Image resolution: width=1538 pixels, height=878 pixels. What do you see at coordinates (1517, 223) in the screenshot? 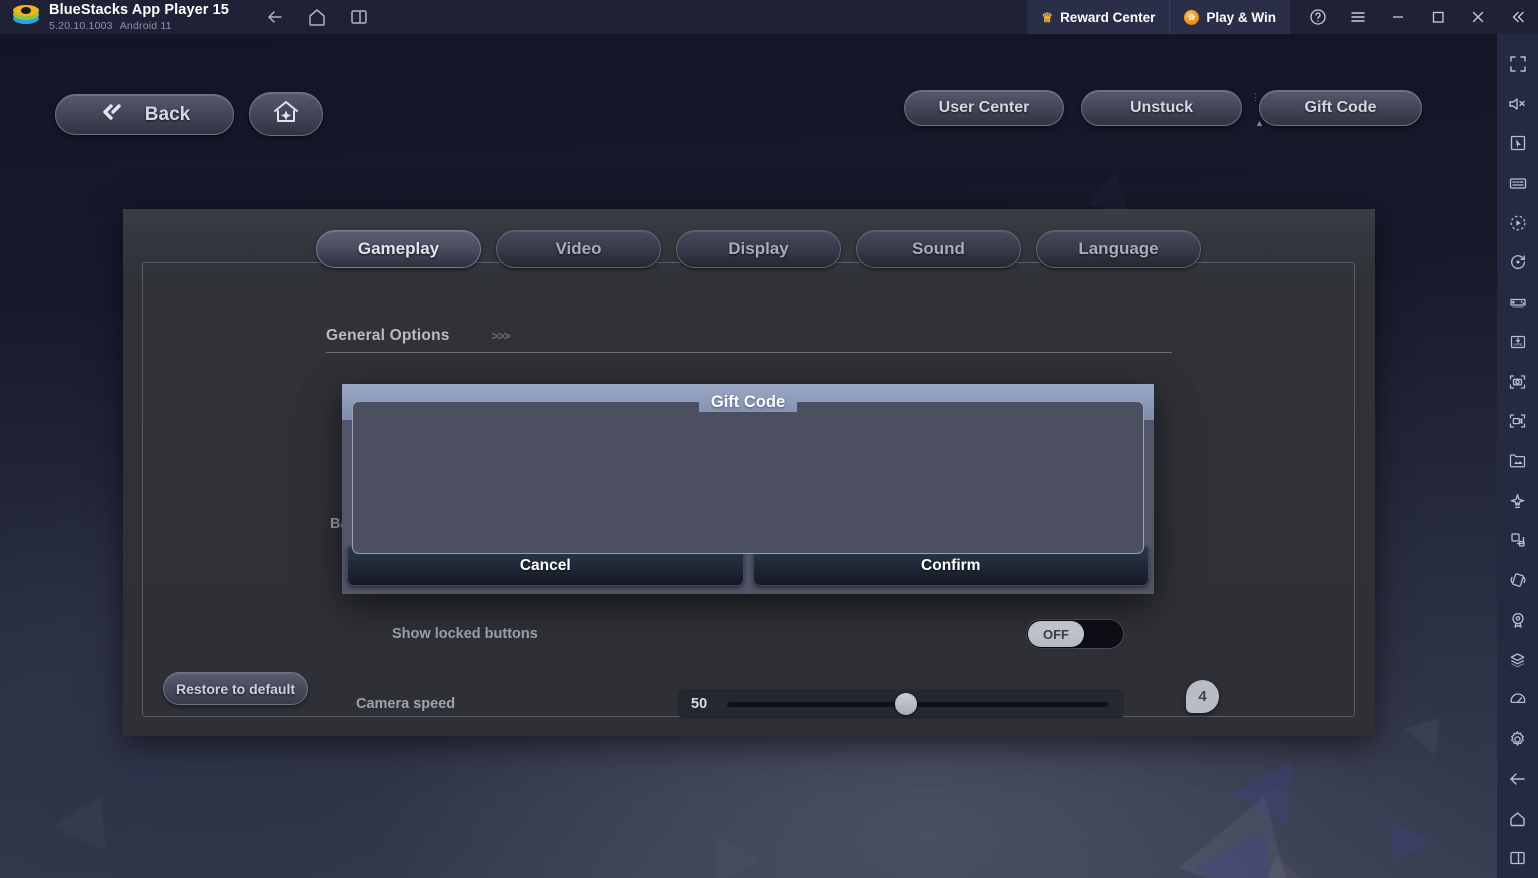
I see `macro-play-icon` at bounding box center [1517, 223].